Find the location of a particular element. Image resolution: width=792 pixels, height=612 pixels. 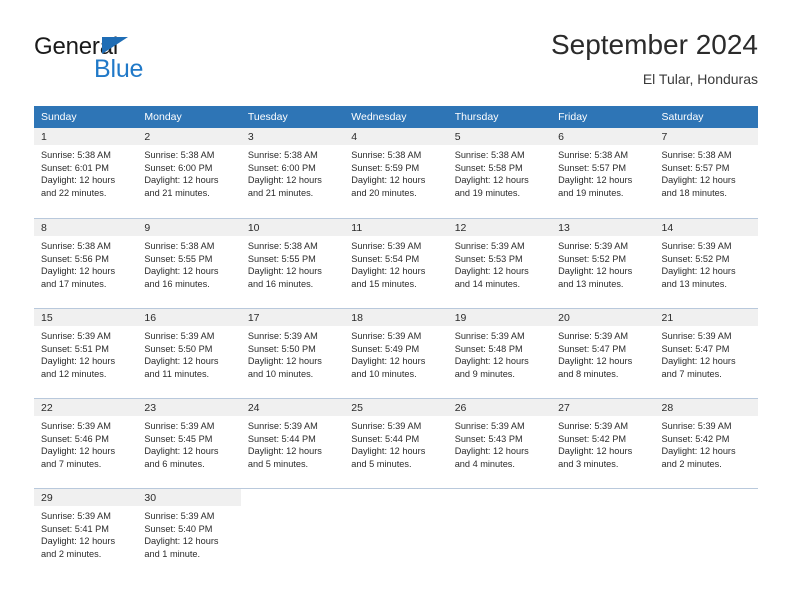

general-blue-logo: General Blue is located at coordinates (134, 62).